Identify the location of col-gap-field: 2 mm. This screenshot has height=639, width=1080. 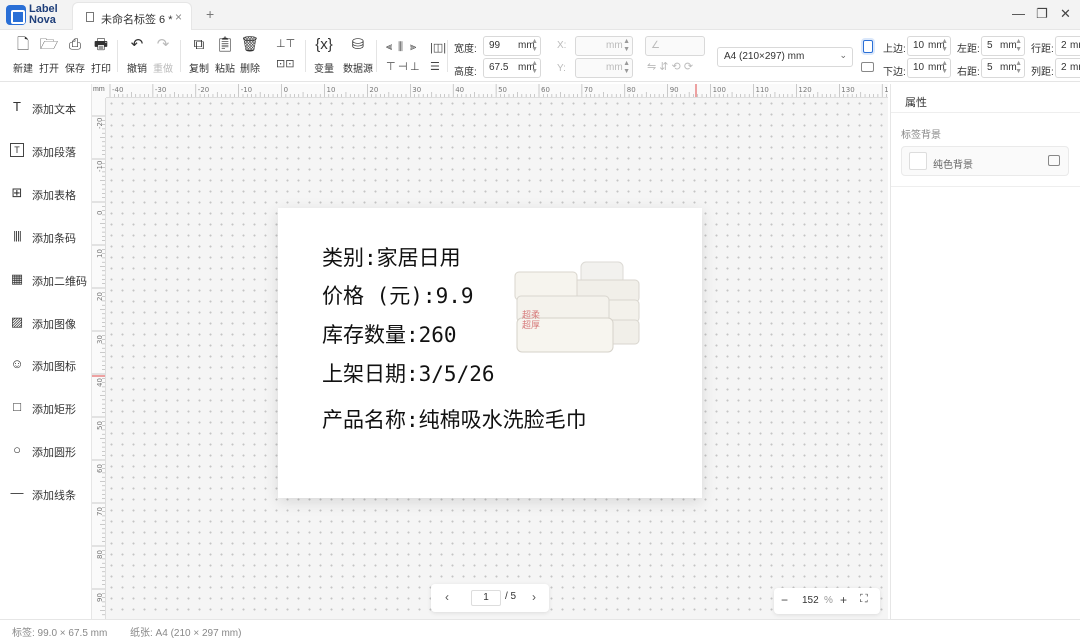
(1067, 68).